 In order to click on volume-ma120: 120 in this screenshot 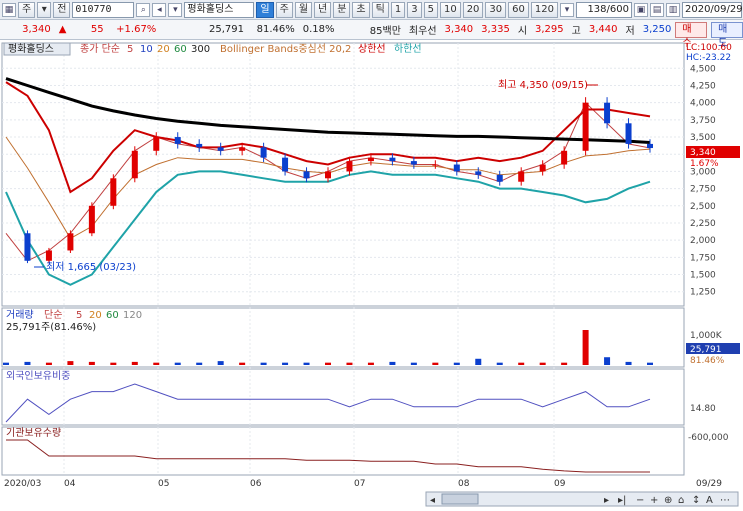, I will do `click(132, 315)`.